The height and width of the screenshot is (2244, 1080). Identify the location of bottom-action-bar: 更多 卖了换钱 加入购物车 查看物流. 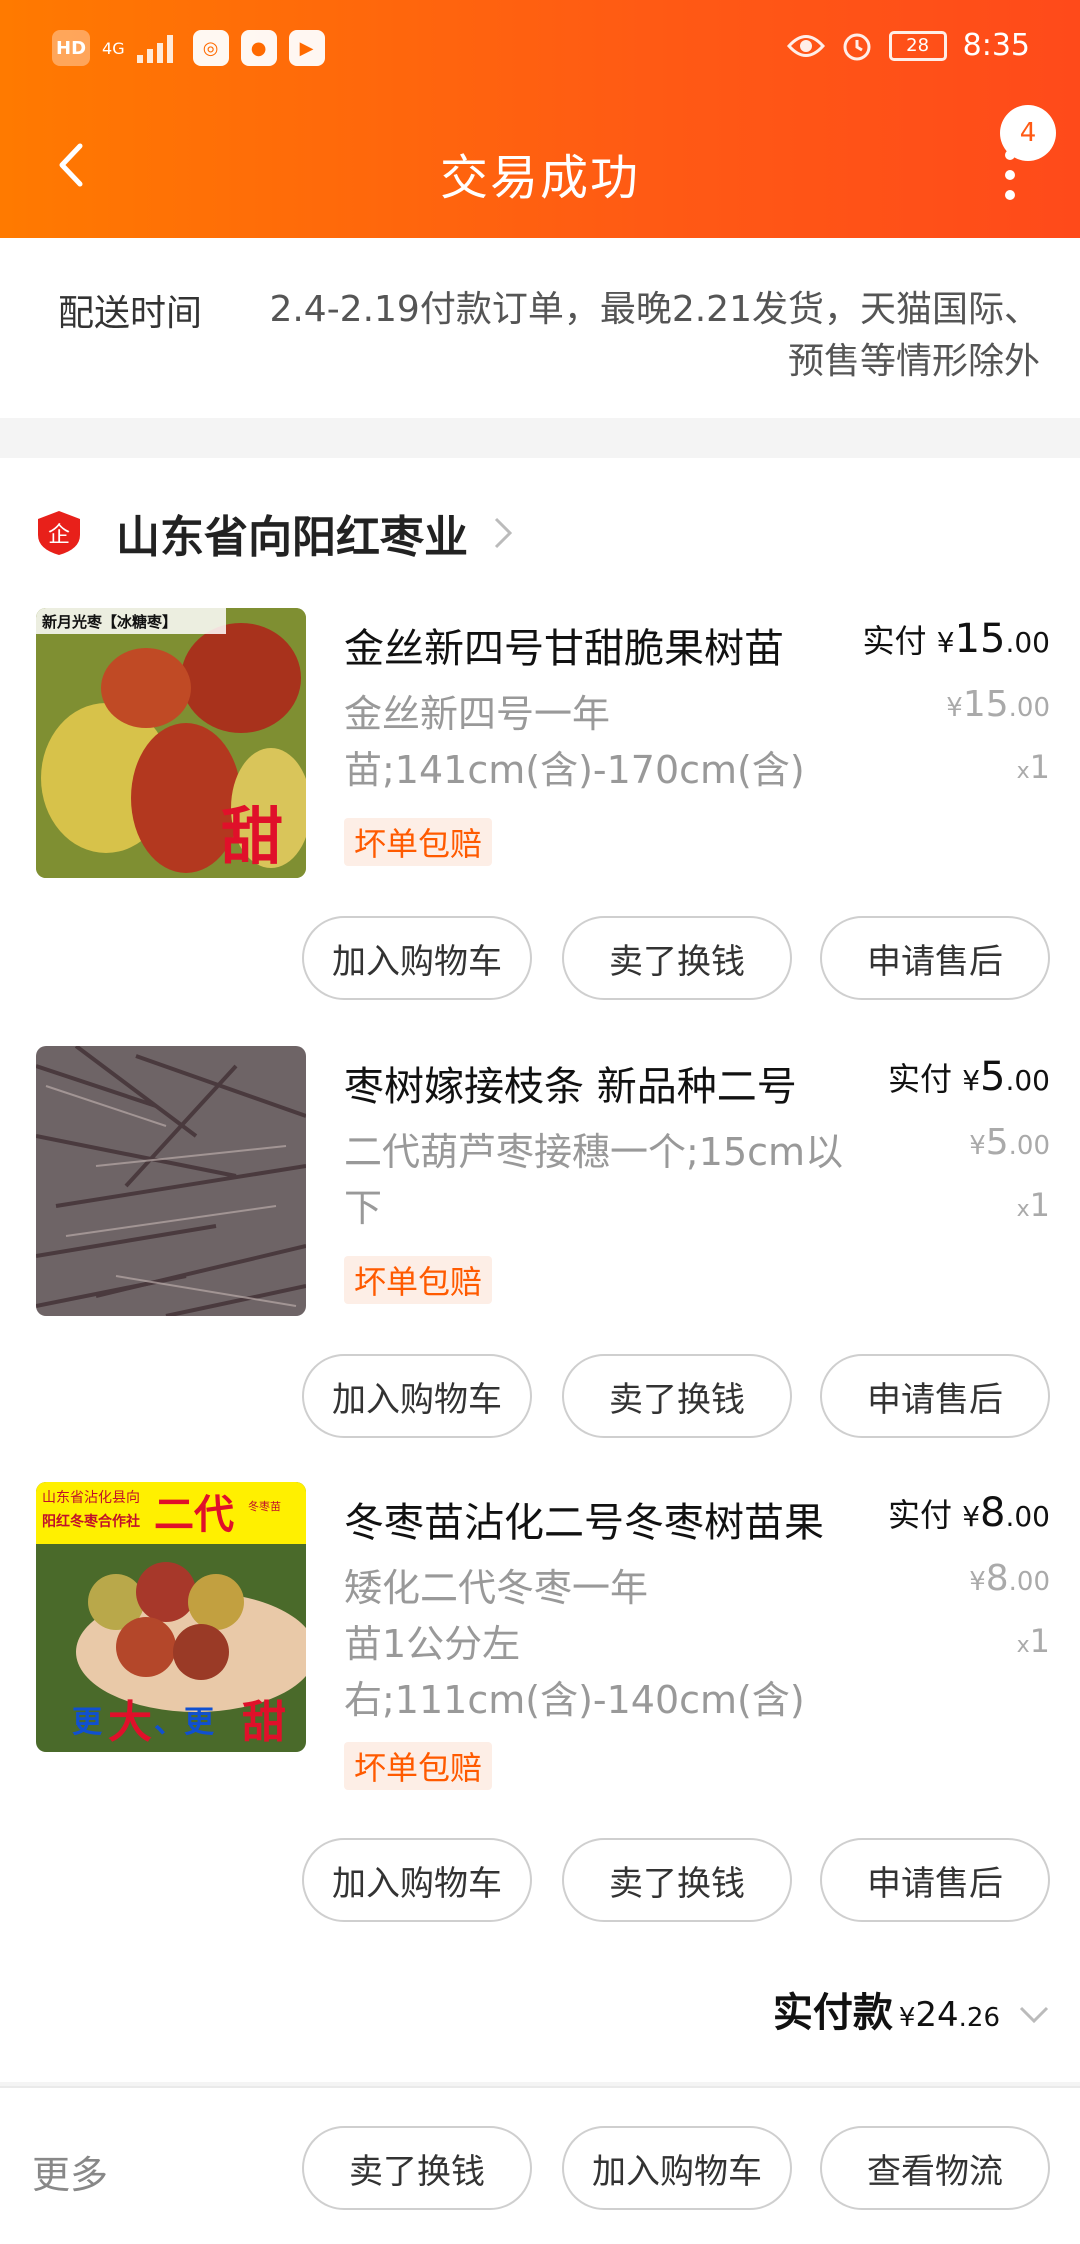
(540, 2165).